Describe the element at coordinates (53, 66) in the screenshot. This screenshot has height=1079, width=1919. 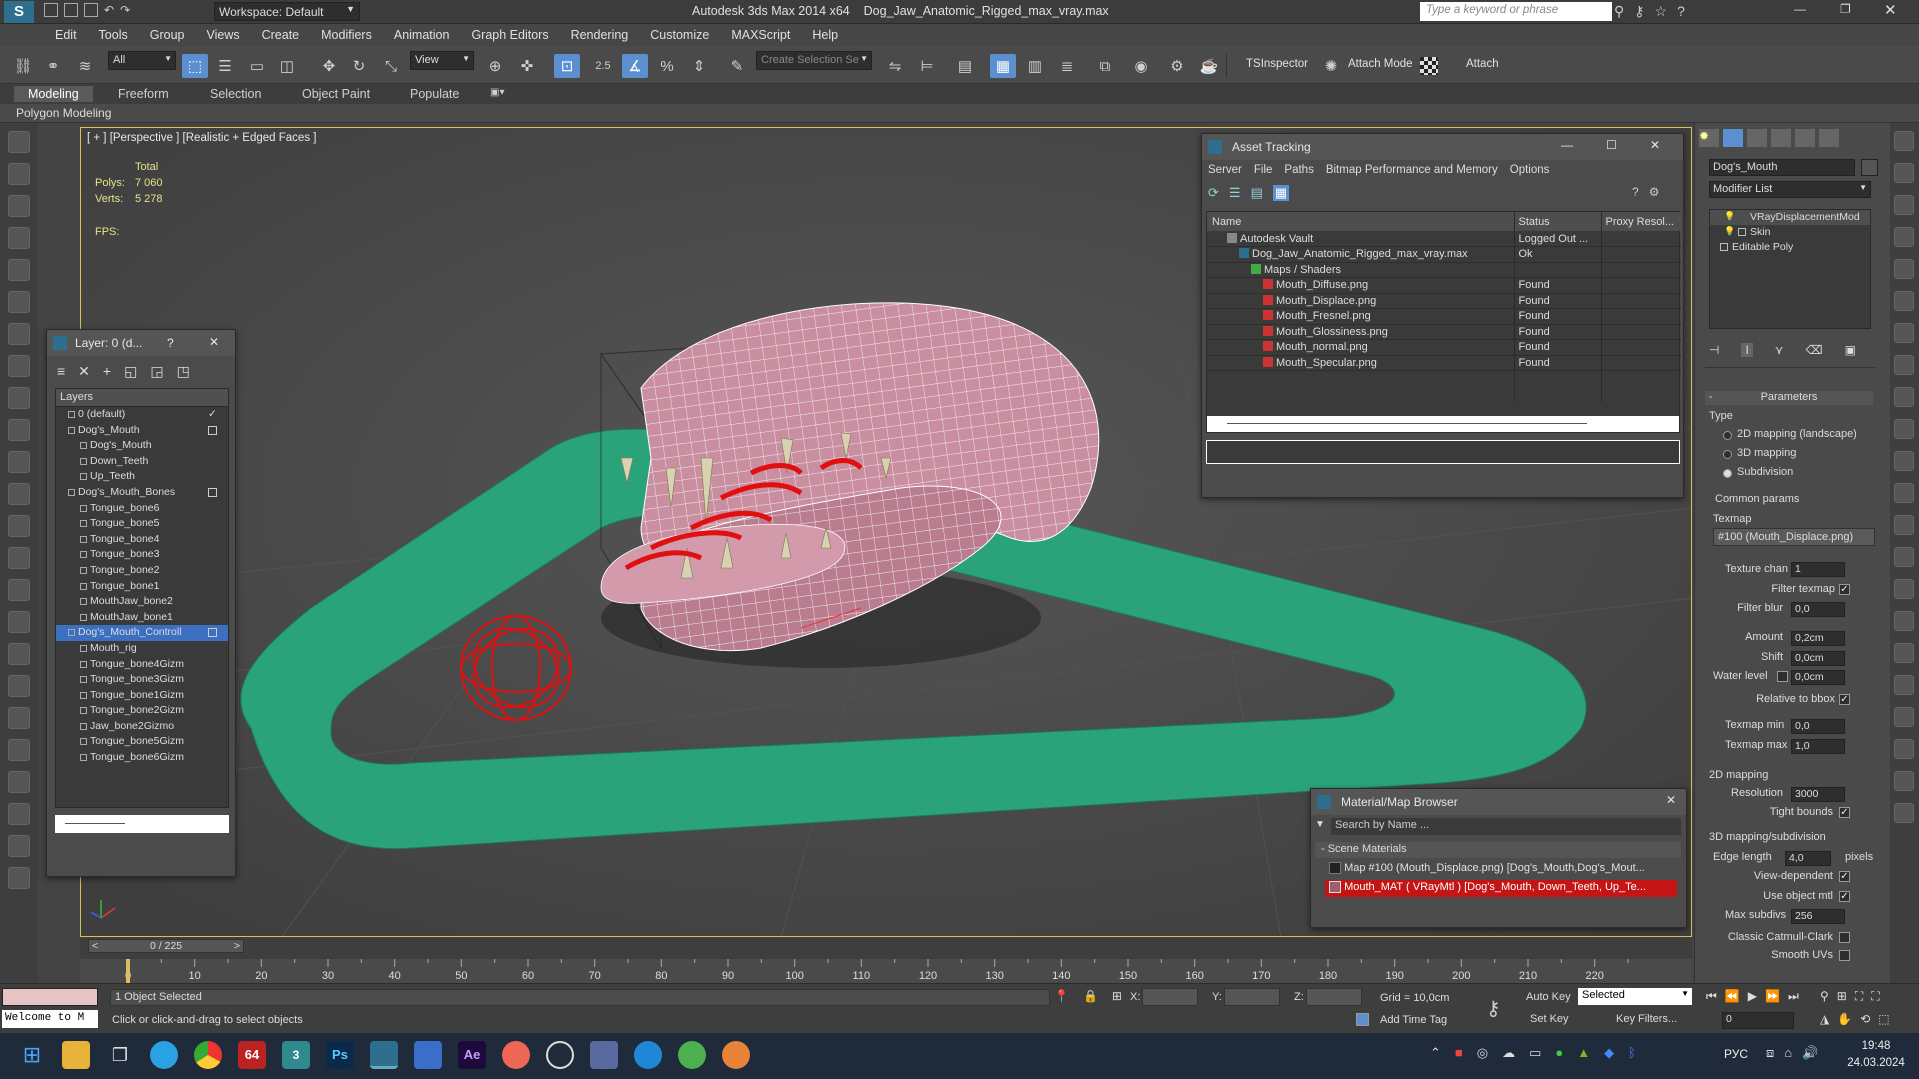
I see `unlink-icon: ⚭` at that location.